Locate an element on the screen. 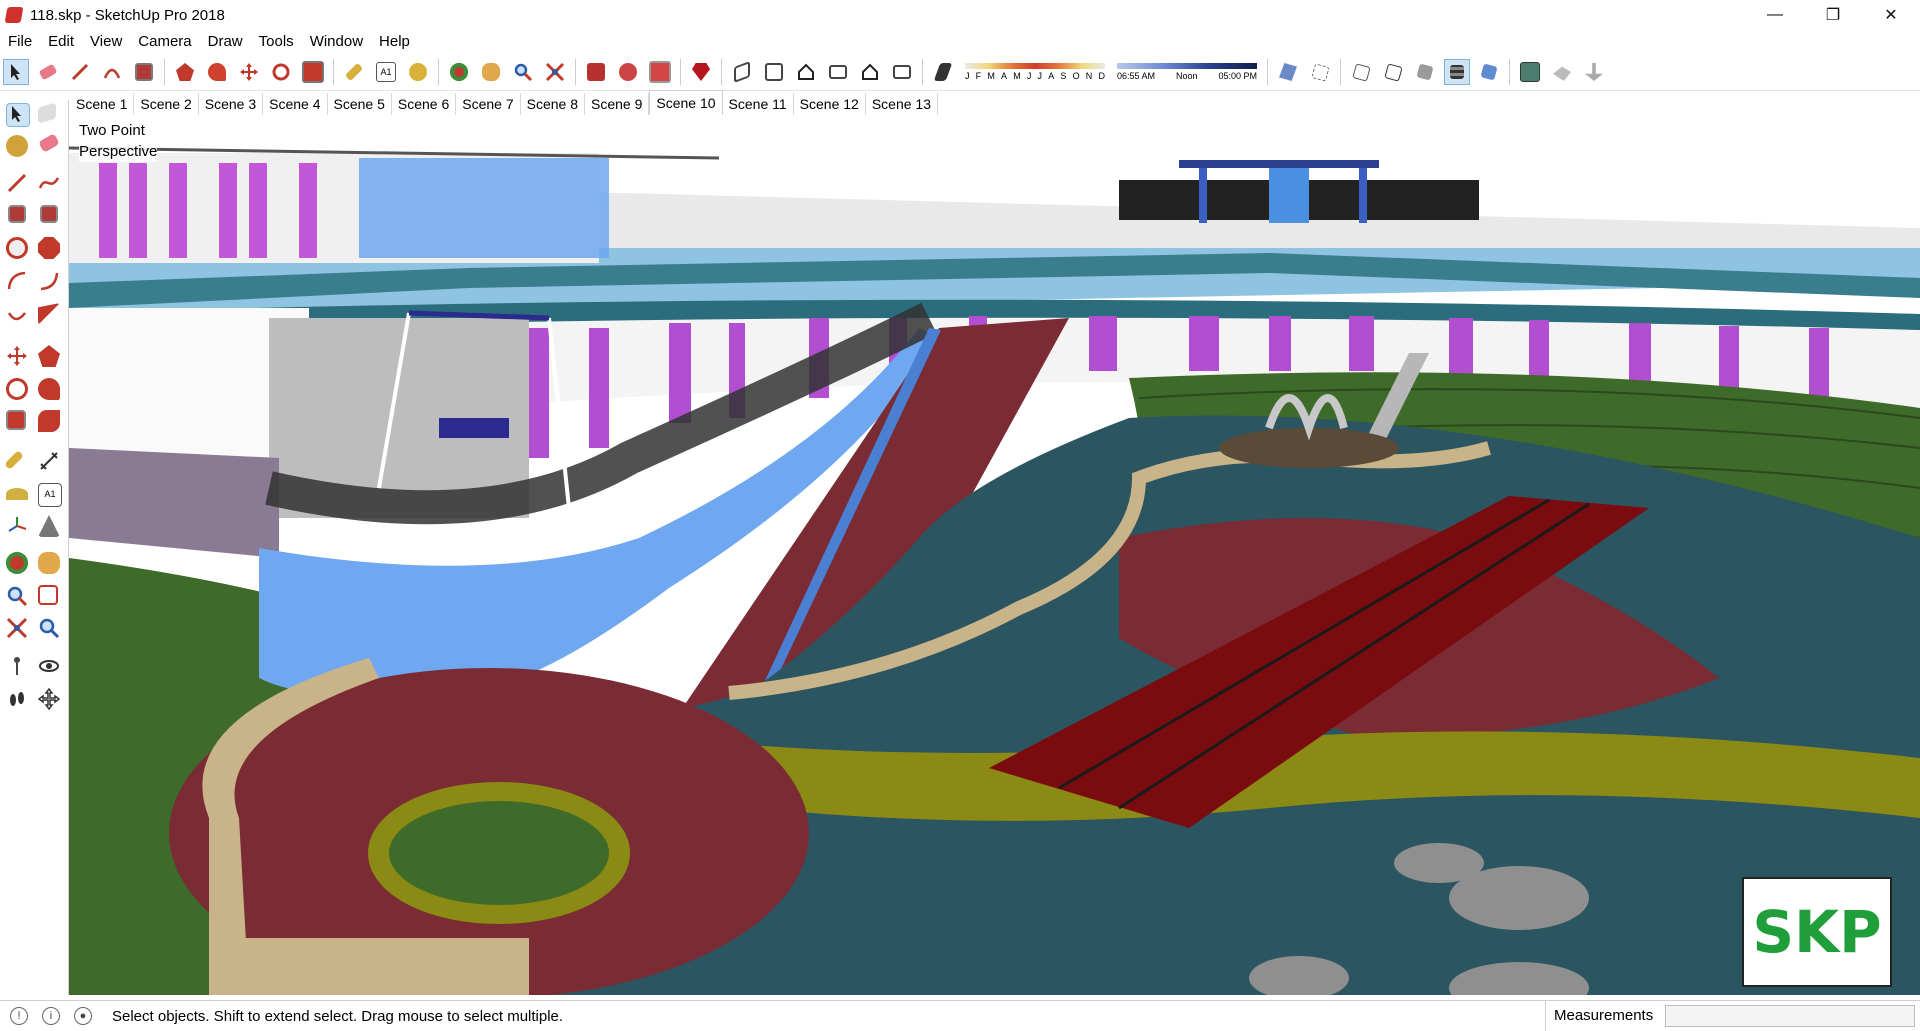  protractor-icon is located at coordinates (17, 494).